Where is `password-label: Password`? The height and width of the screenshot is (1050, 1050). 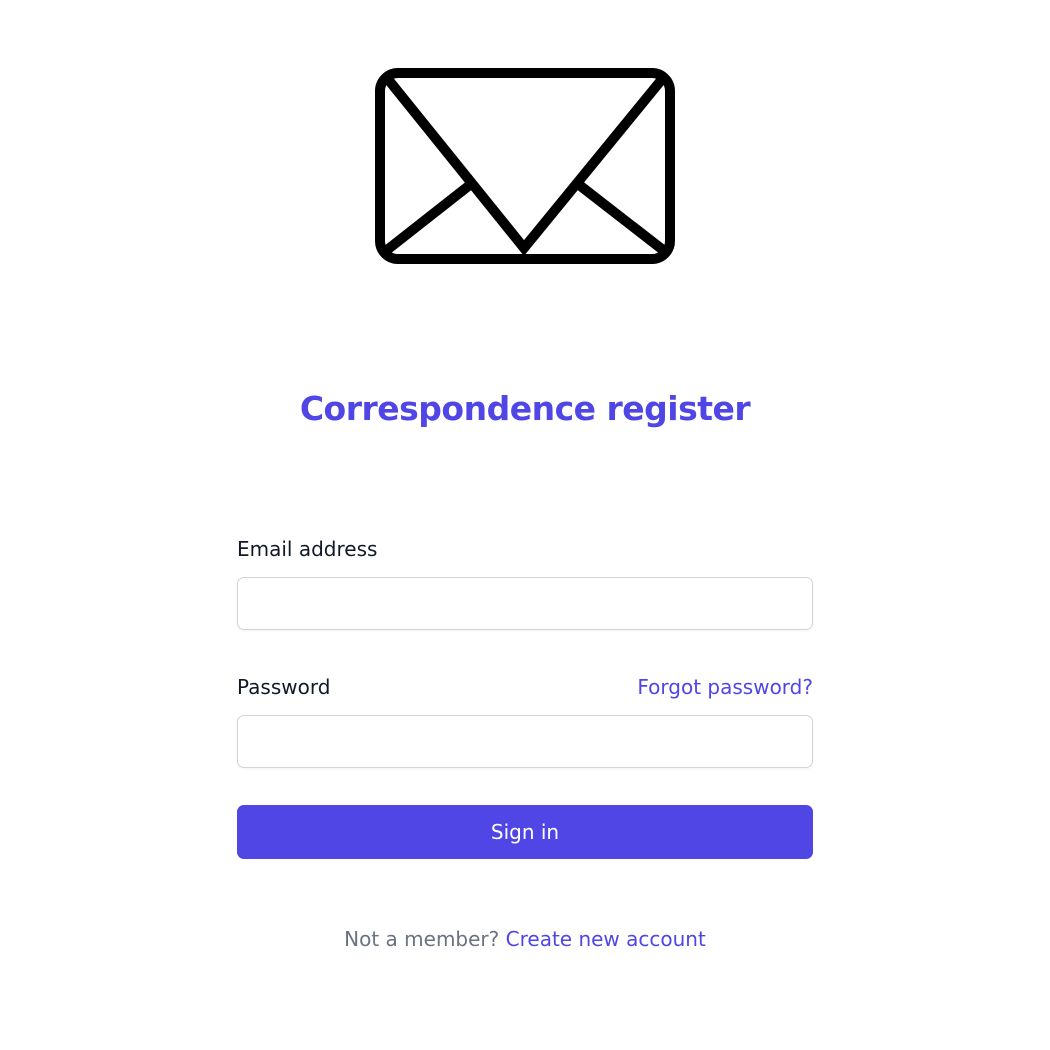
password-label: Password is located at coordinates (284, 687).